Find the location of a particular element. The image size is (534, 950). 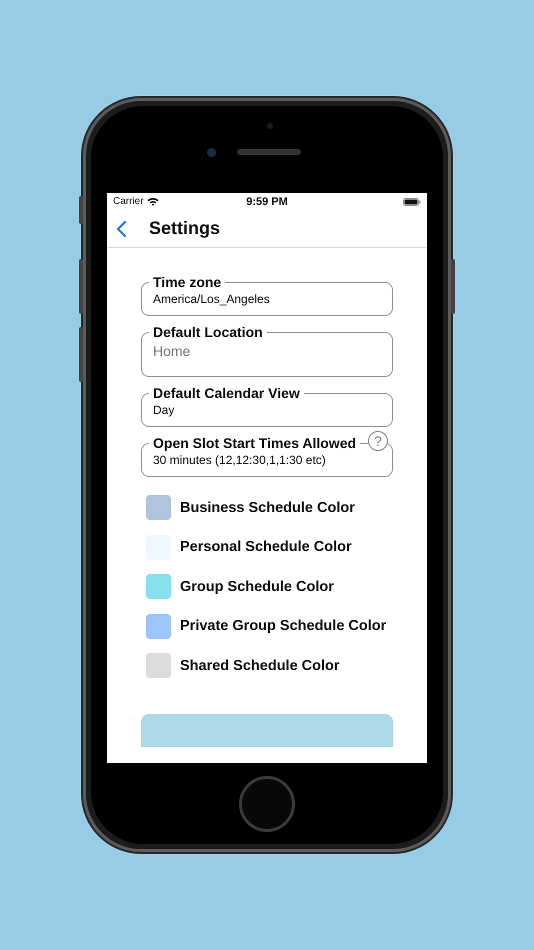

clock-time: 9:59 PM is located at coordinates (267, 202).